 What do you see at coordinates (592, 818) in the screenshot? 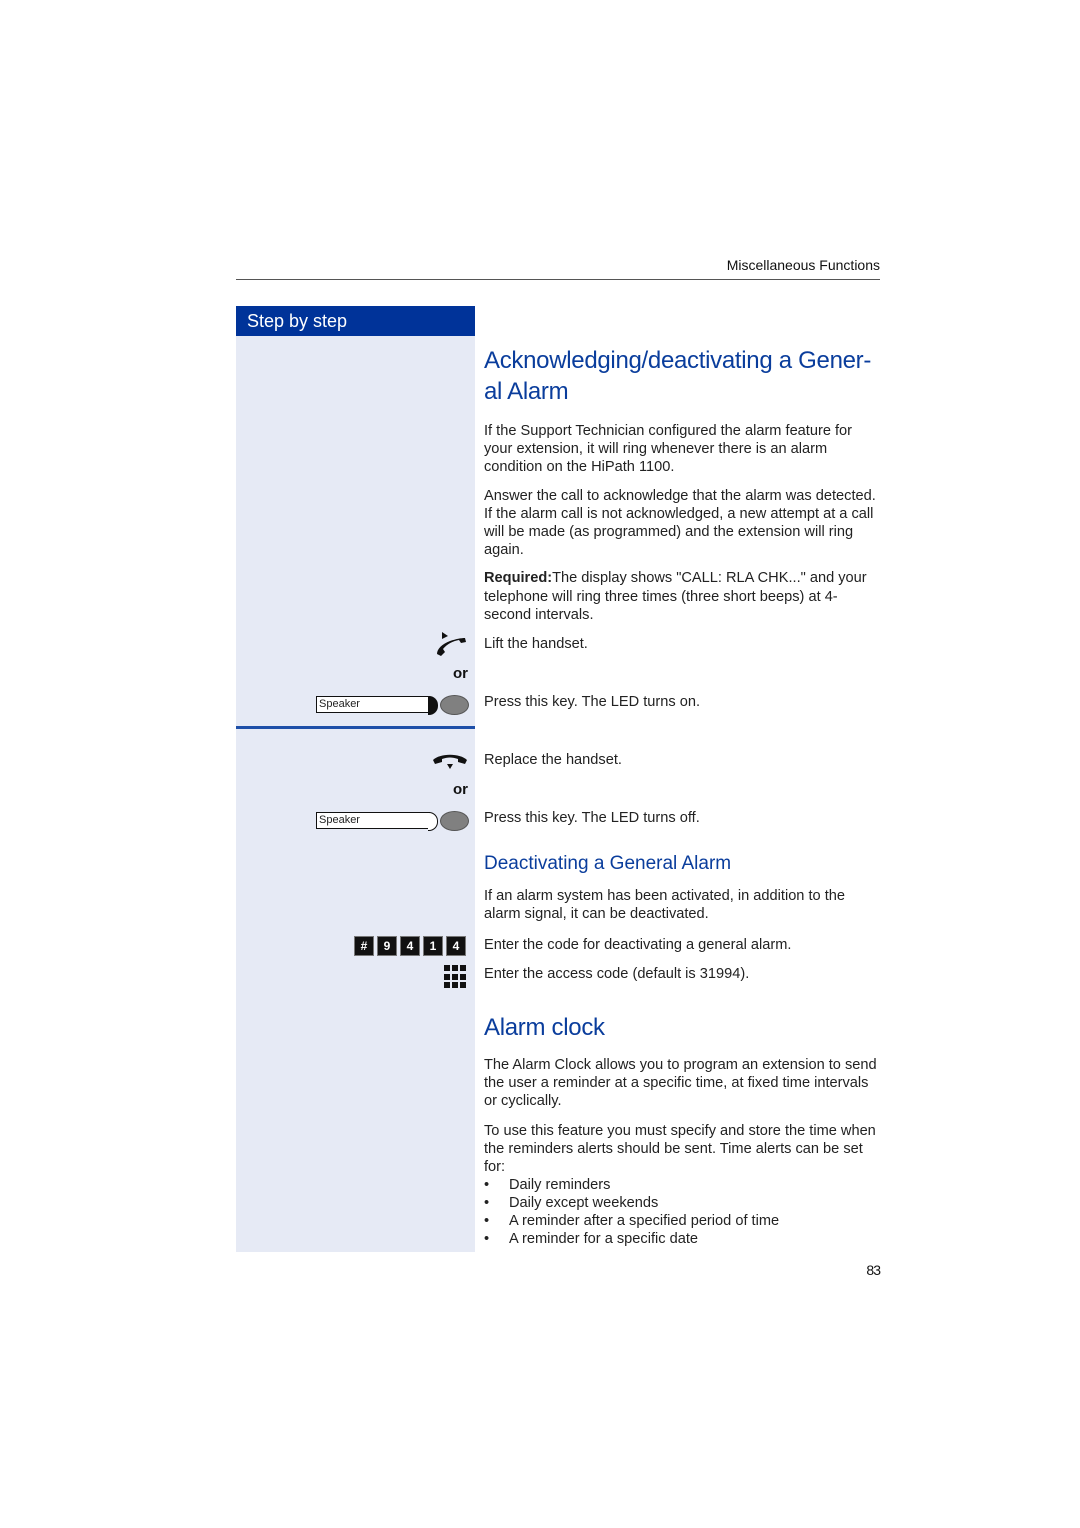
I see `step-speaker-off-text: Press this key. The LED turns off.` at bounding box center [592, 818].